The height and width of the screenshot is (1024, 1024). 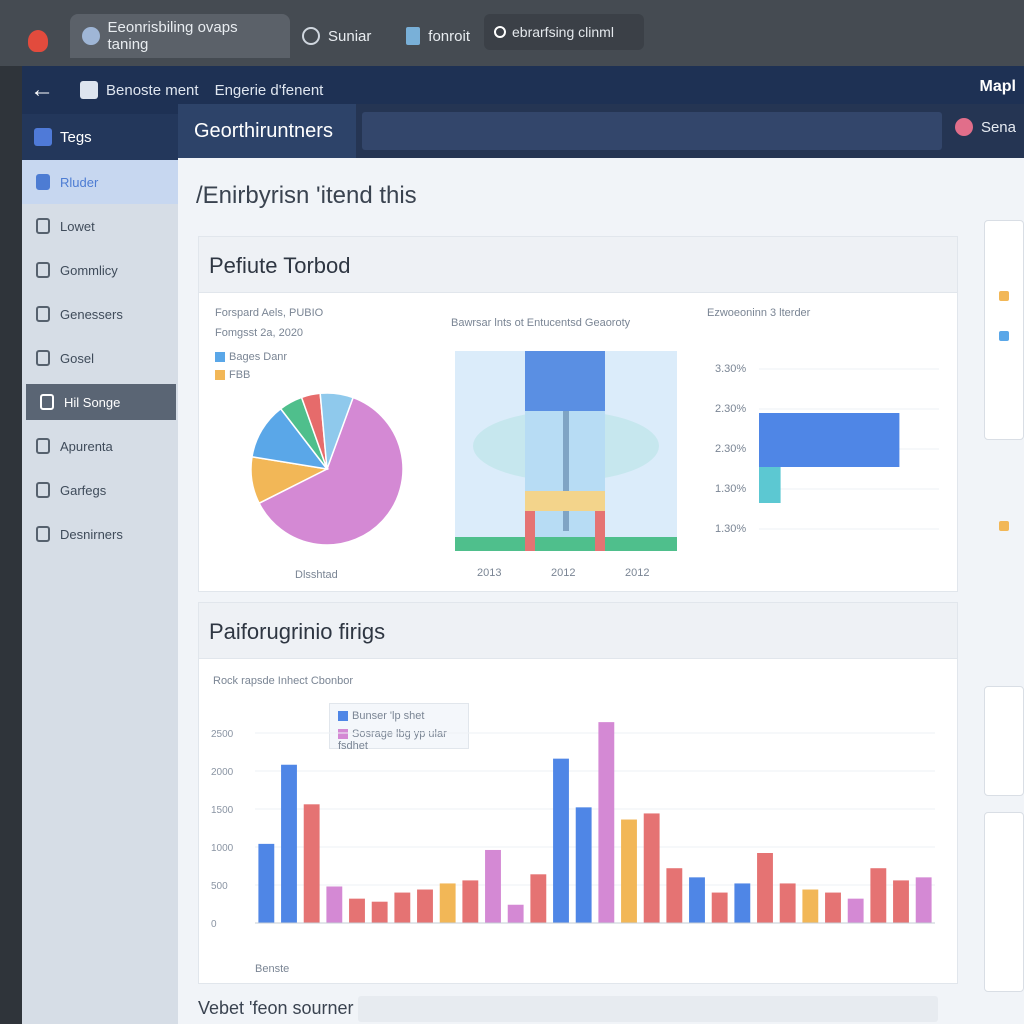 I want to click on globe-icon, so click(x=311, y=36).